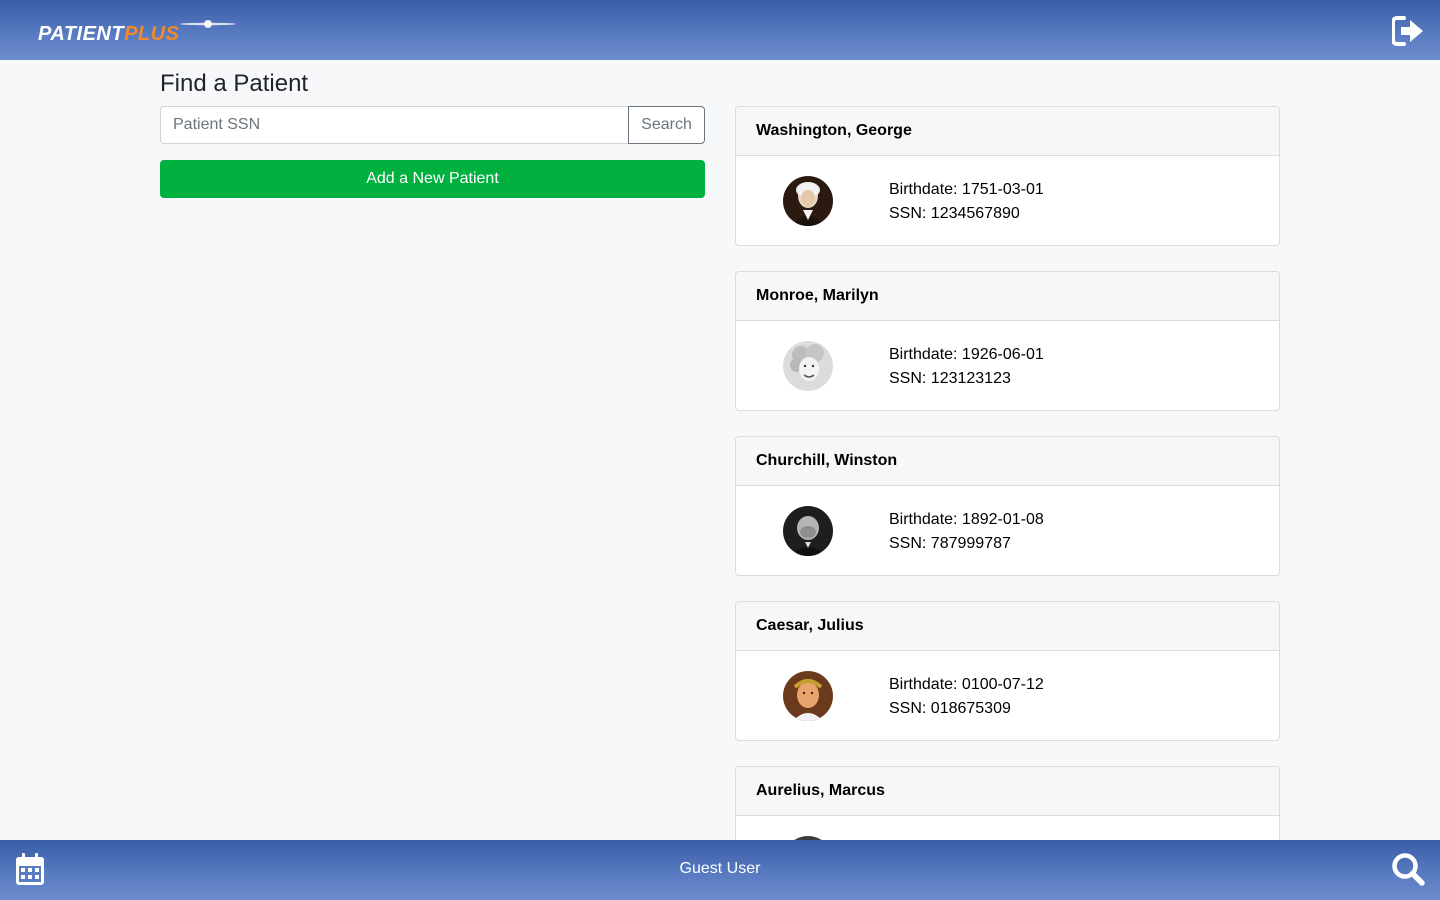  I want to click on bottom-navbar: Guest User, so click(720, 870).